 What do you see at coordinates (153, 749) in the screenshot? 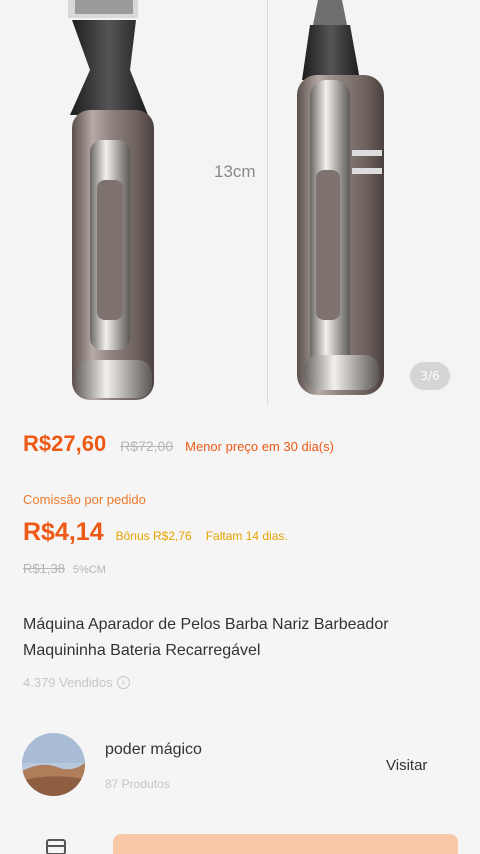
I see `shop-name: poder mágico` at bounding box center [153, 749].